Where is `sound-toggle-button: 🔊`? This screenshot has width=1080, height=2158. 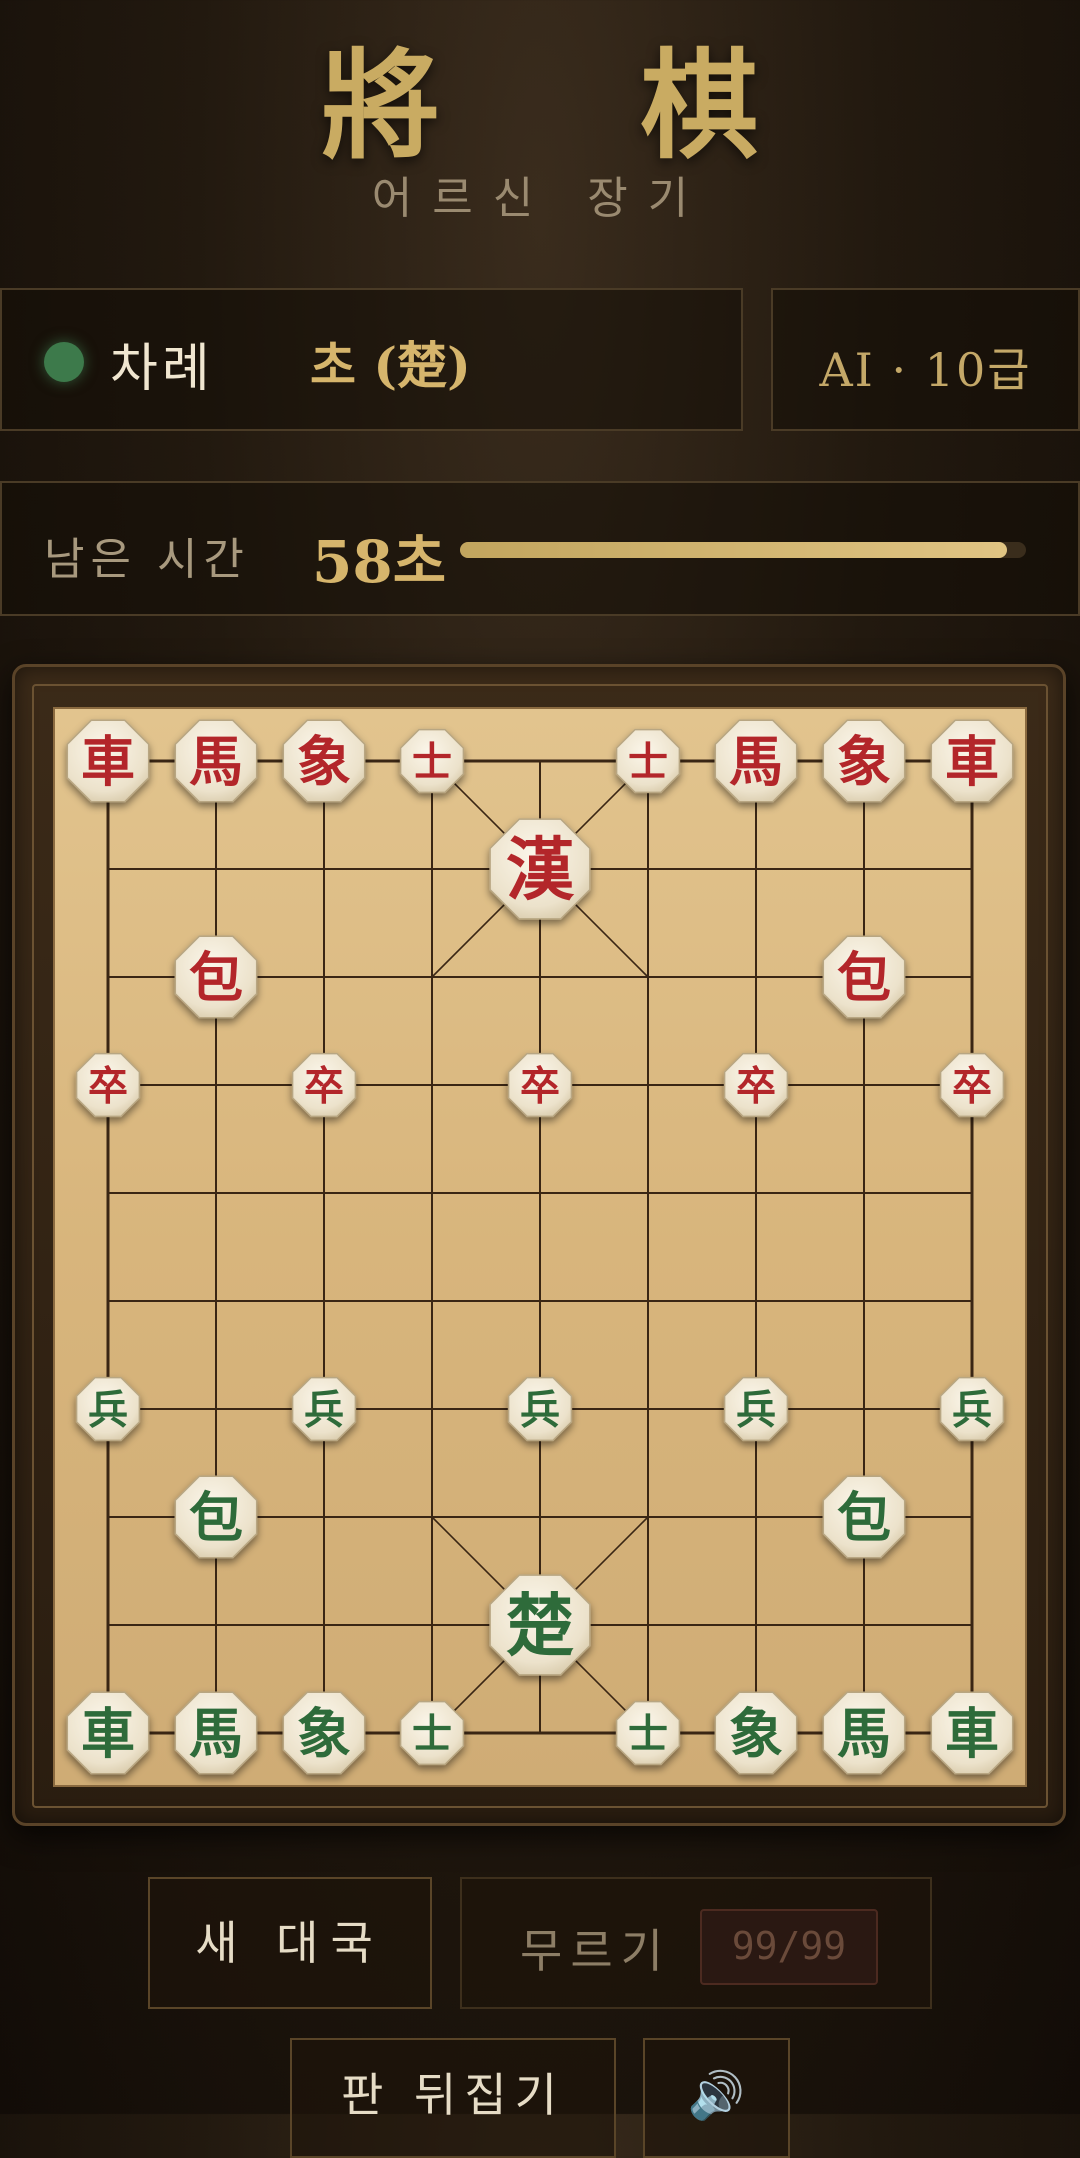 sound-toggle-button: 🔊 is located at coordinates (716, 2098).